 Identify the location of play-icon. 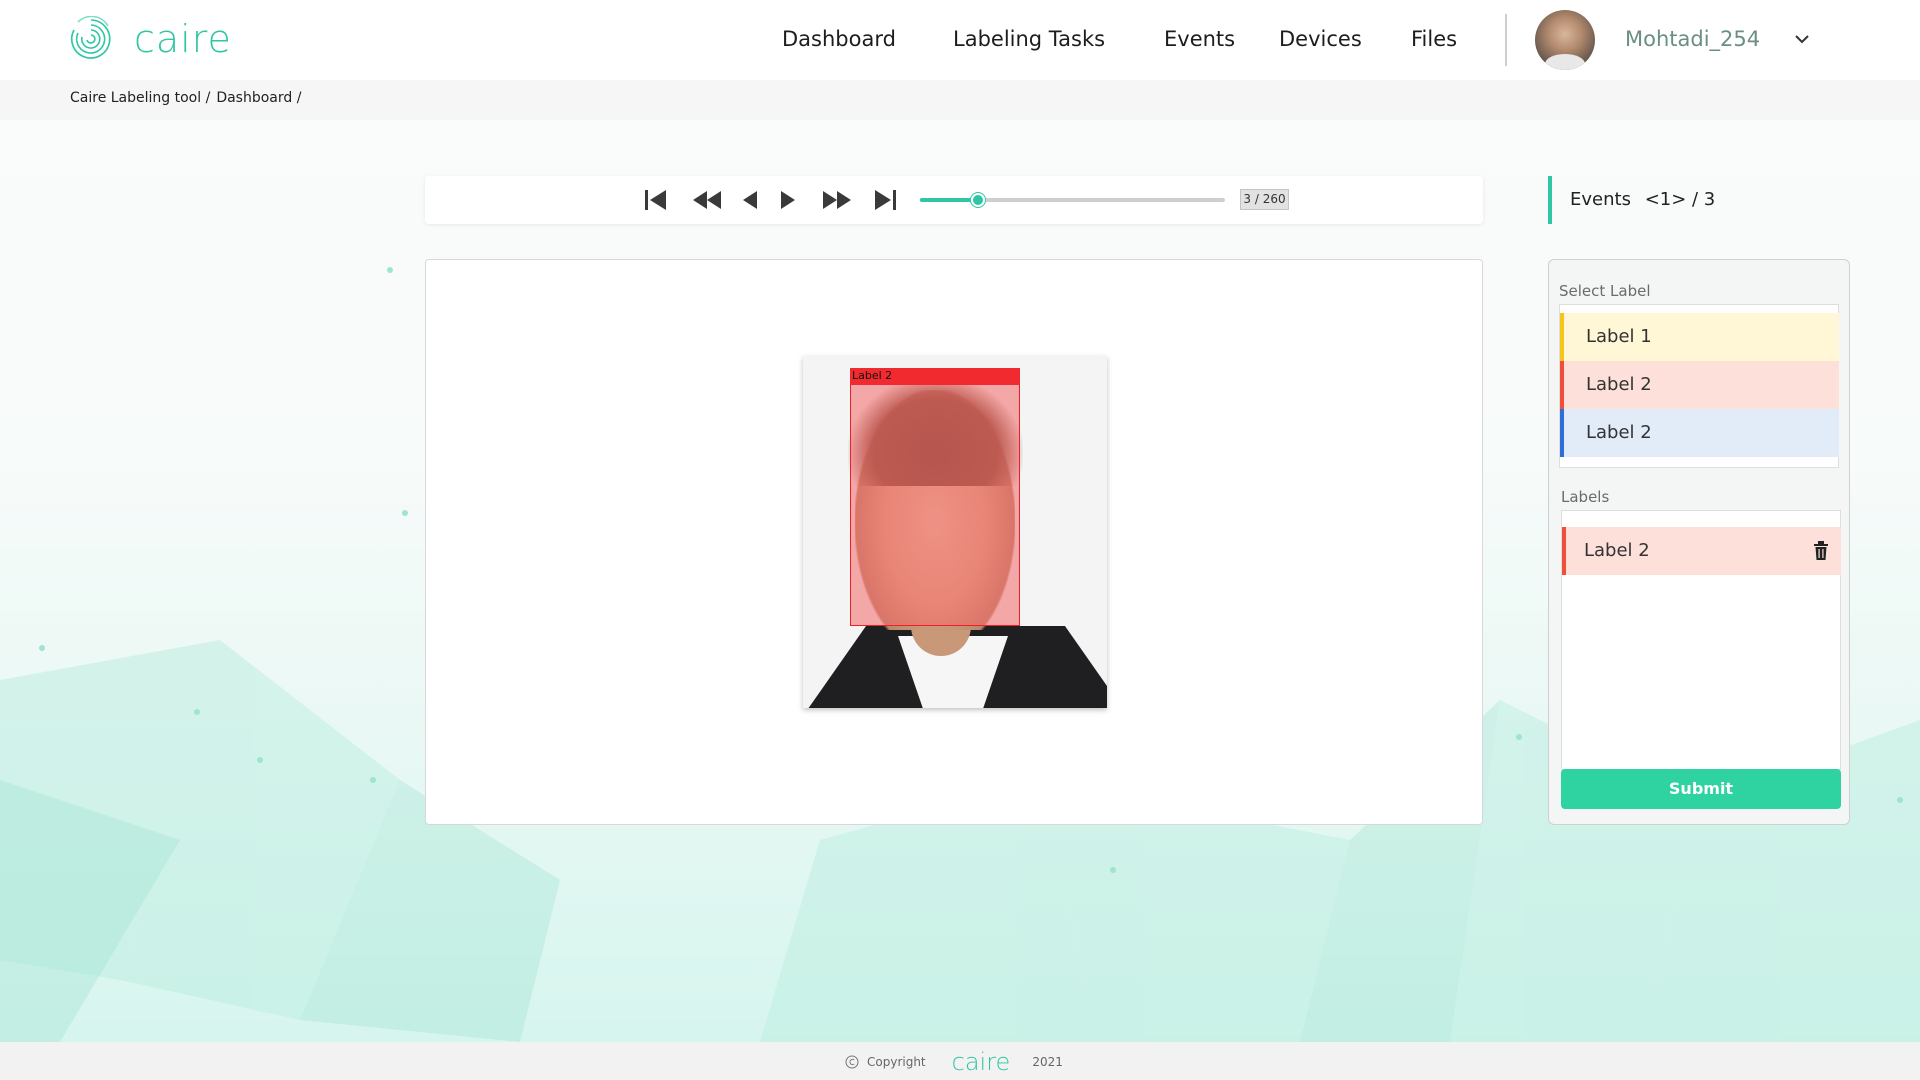
(788, 200).